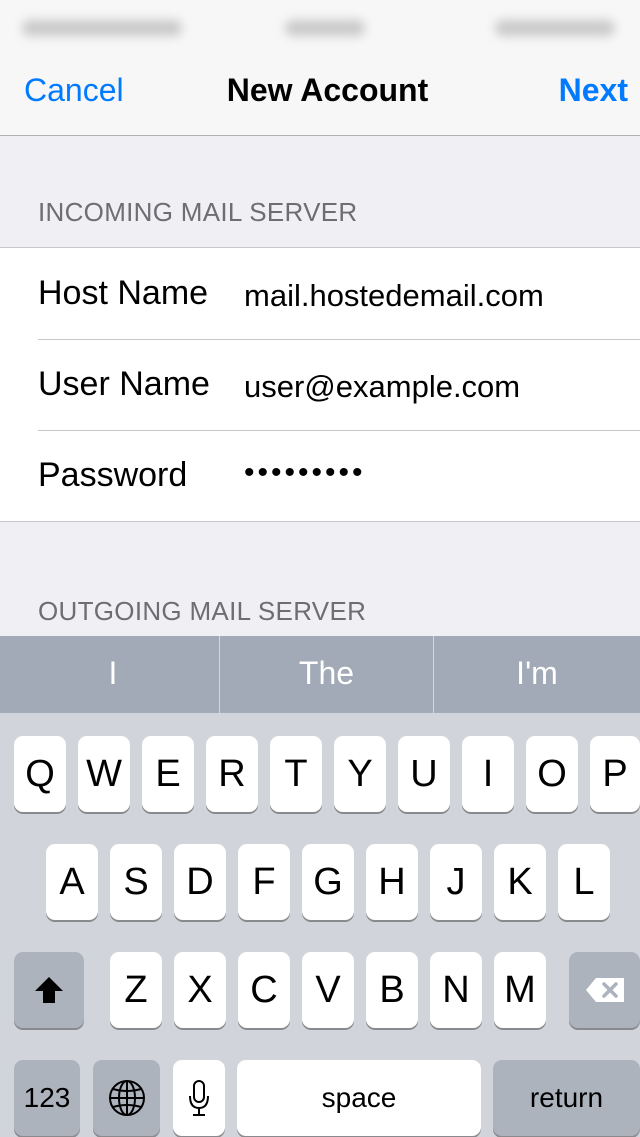 The width and height of the screenshot is (640, 1137). I want to click on host-name-row: Host Name mail.hostedemail.com, so click(320, 293).